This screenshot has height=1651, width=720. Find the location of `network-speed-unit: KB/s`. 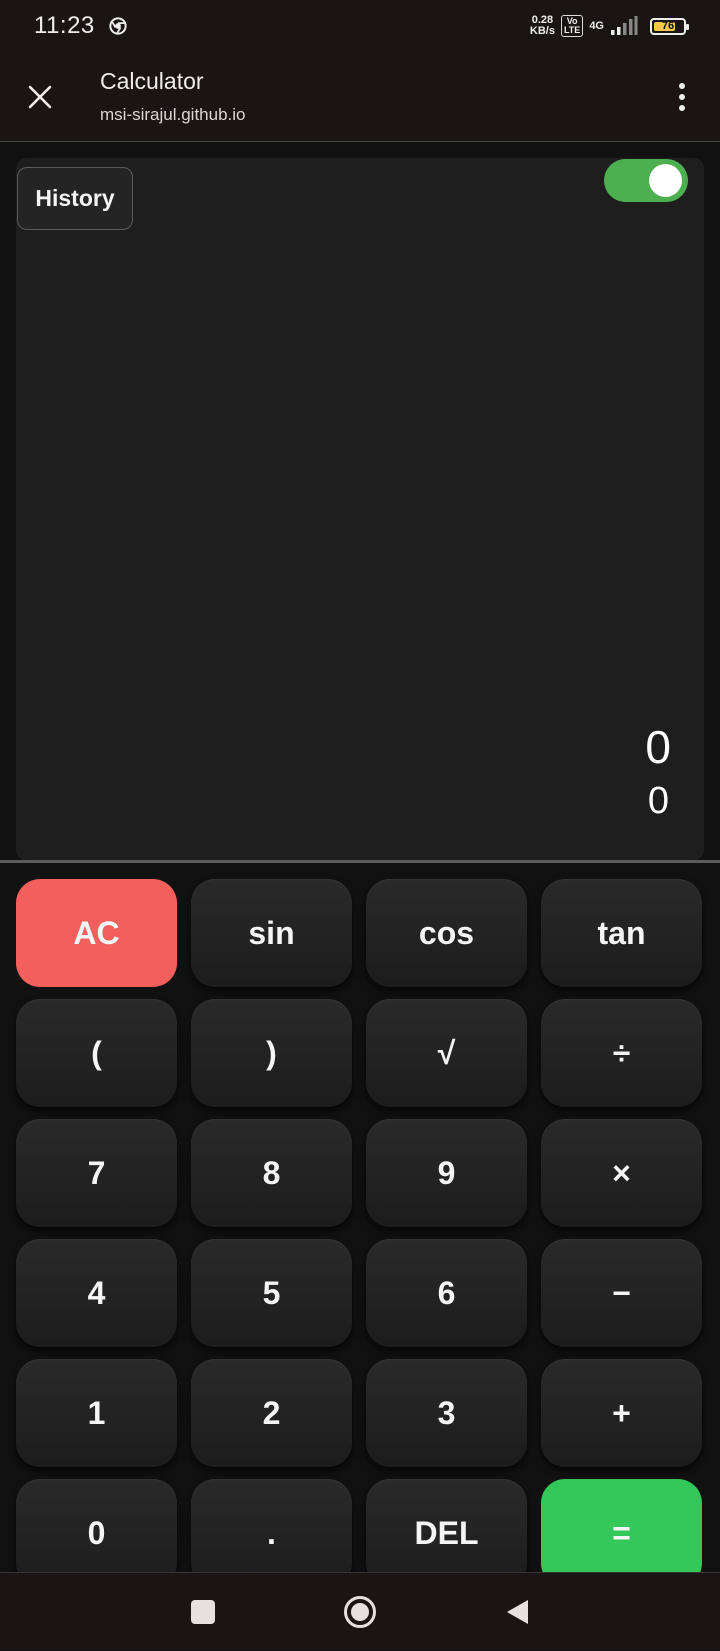

network-speed-unit: KB/s is located at coordinates (542, 31).